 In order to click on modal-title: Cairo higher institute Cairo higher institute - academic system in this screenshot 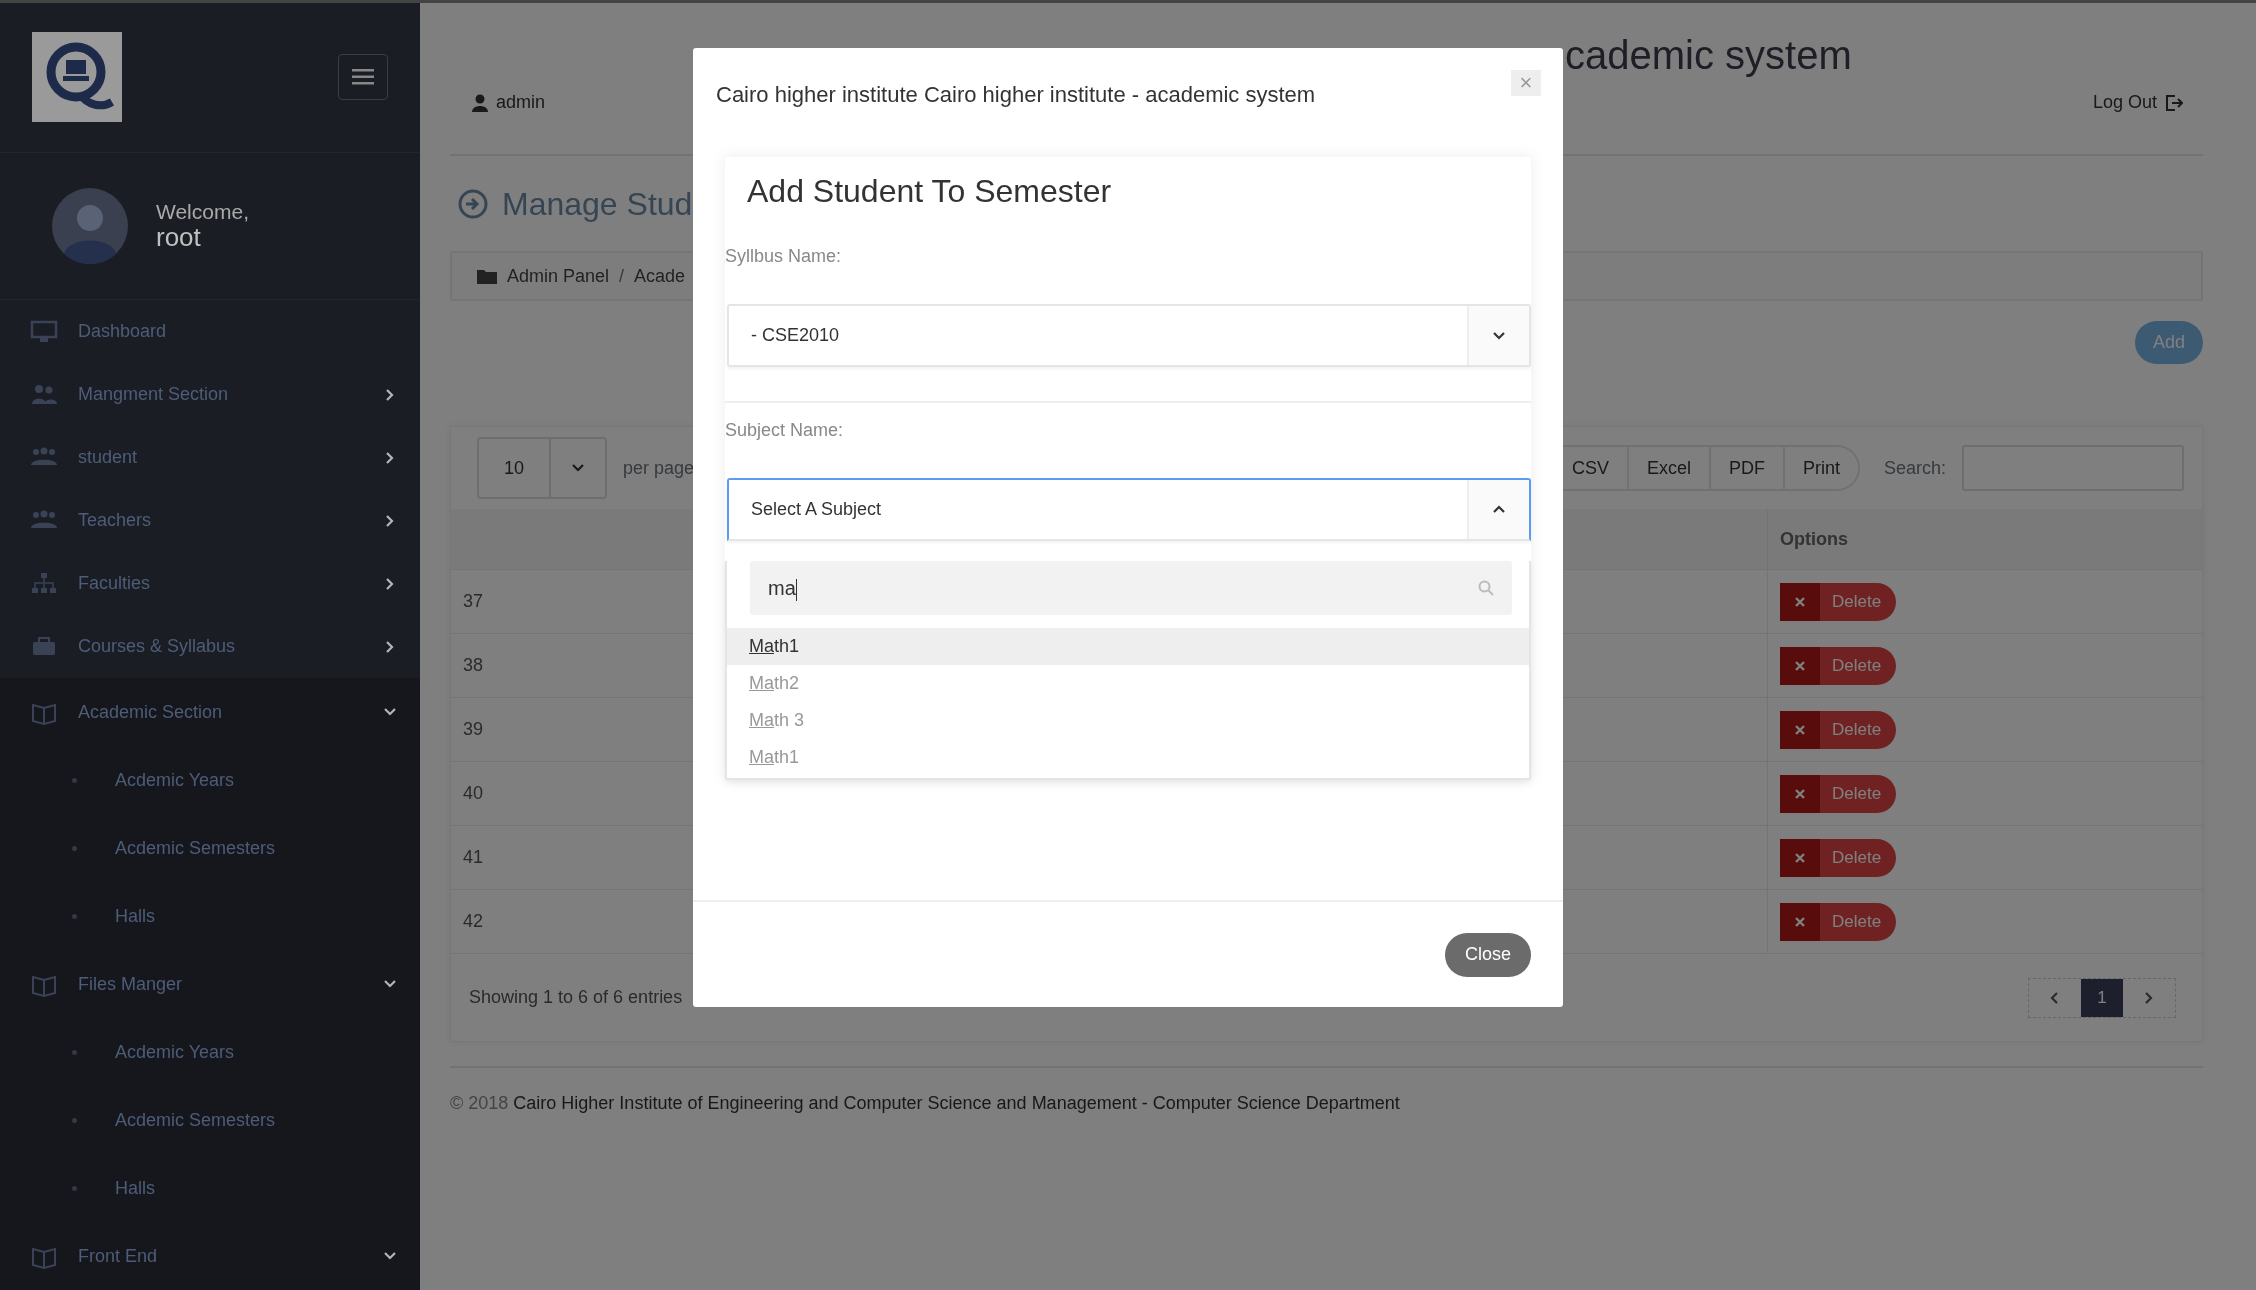, I will do `click(1016, 95)`.